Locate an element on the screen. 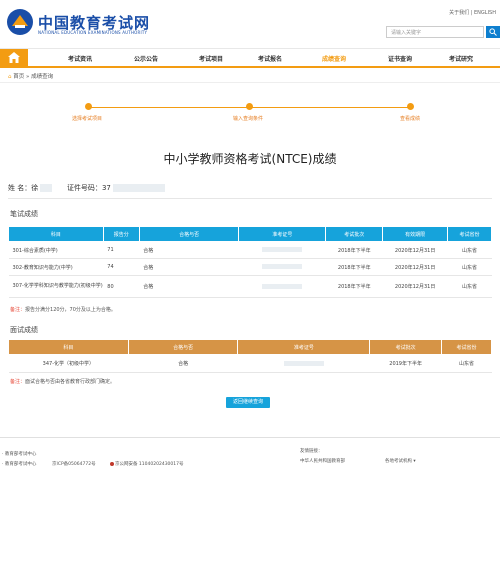 The width and height of the screenshot is (500, 569). step-label-3: 查看成绩 is located at coordinates (410, 119).